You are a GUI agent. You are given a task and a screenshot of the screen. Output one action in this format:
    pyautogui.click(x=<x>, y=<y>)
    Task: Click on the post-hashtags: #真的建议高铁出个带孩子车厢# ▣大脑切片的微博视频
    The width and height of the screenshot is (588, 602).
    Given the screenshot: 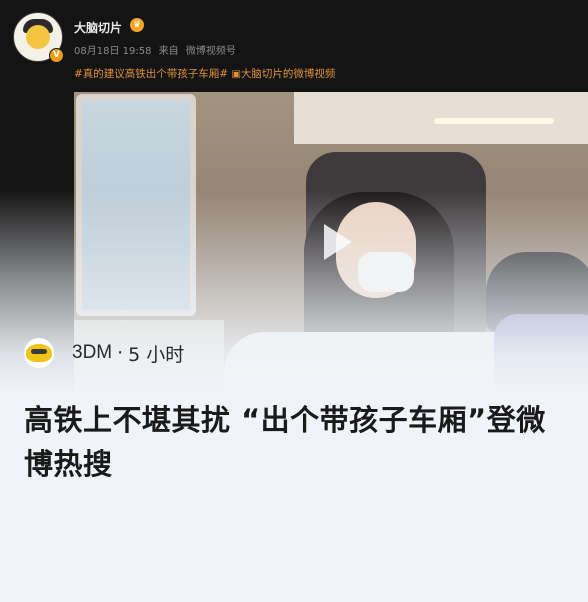 What is the action you would take?
    pyautogui.click(x=204, y=73)
    